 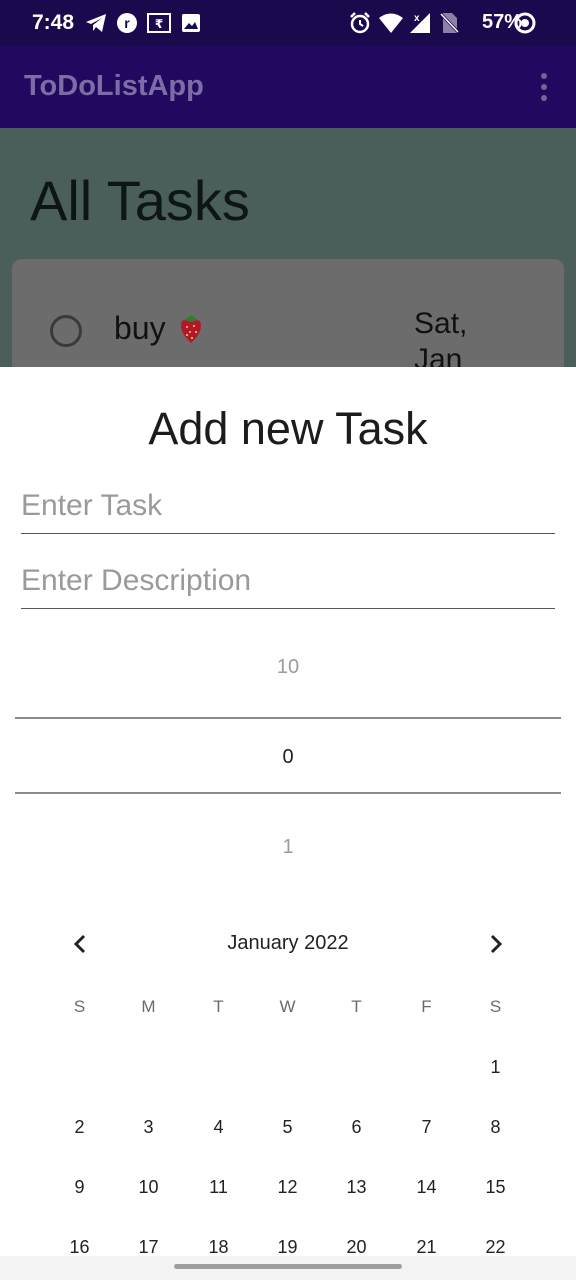 What do you see at coordinates (66, 331) in the screenshot?
I see `task-complete-radio` at bounding box center [66, 331].